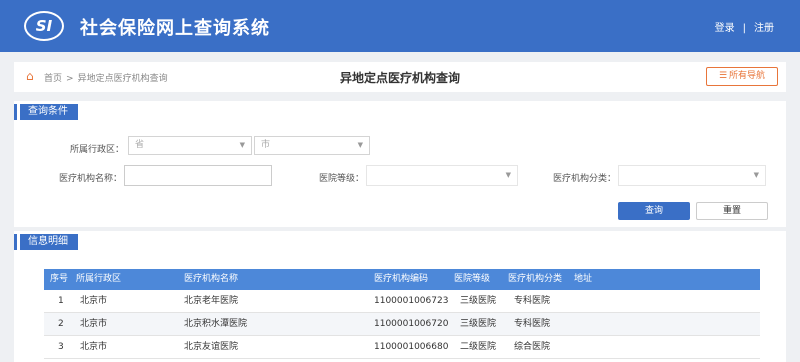 The width and height of the screenshot is (800, 362). Describe the element at coordinates (122, 79) in the screenshot. I see `breadcrumb-current: 异地定点医疗机构查询` at that location.